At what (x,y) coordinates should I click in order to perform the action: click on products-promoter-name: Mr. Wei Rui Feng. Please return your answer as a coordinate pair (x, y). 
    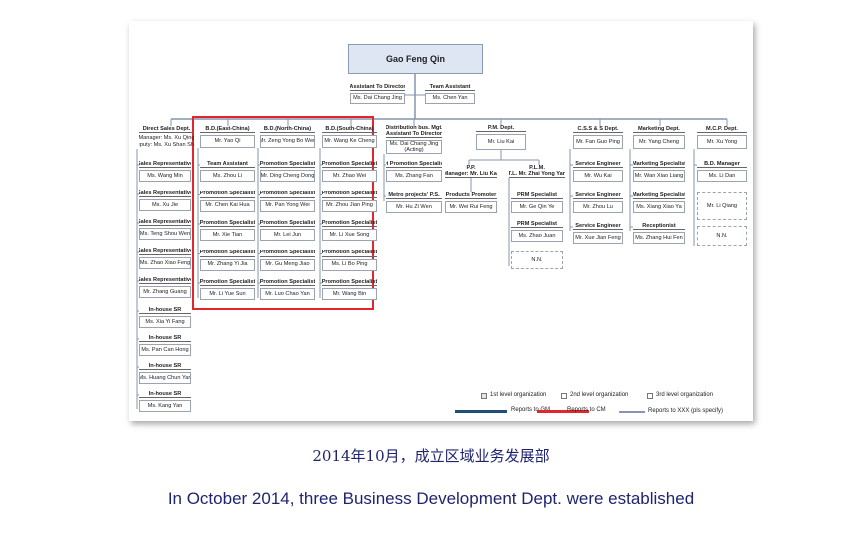
    Looking at the image, I should click on (471, 207).